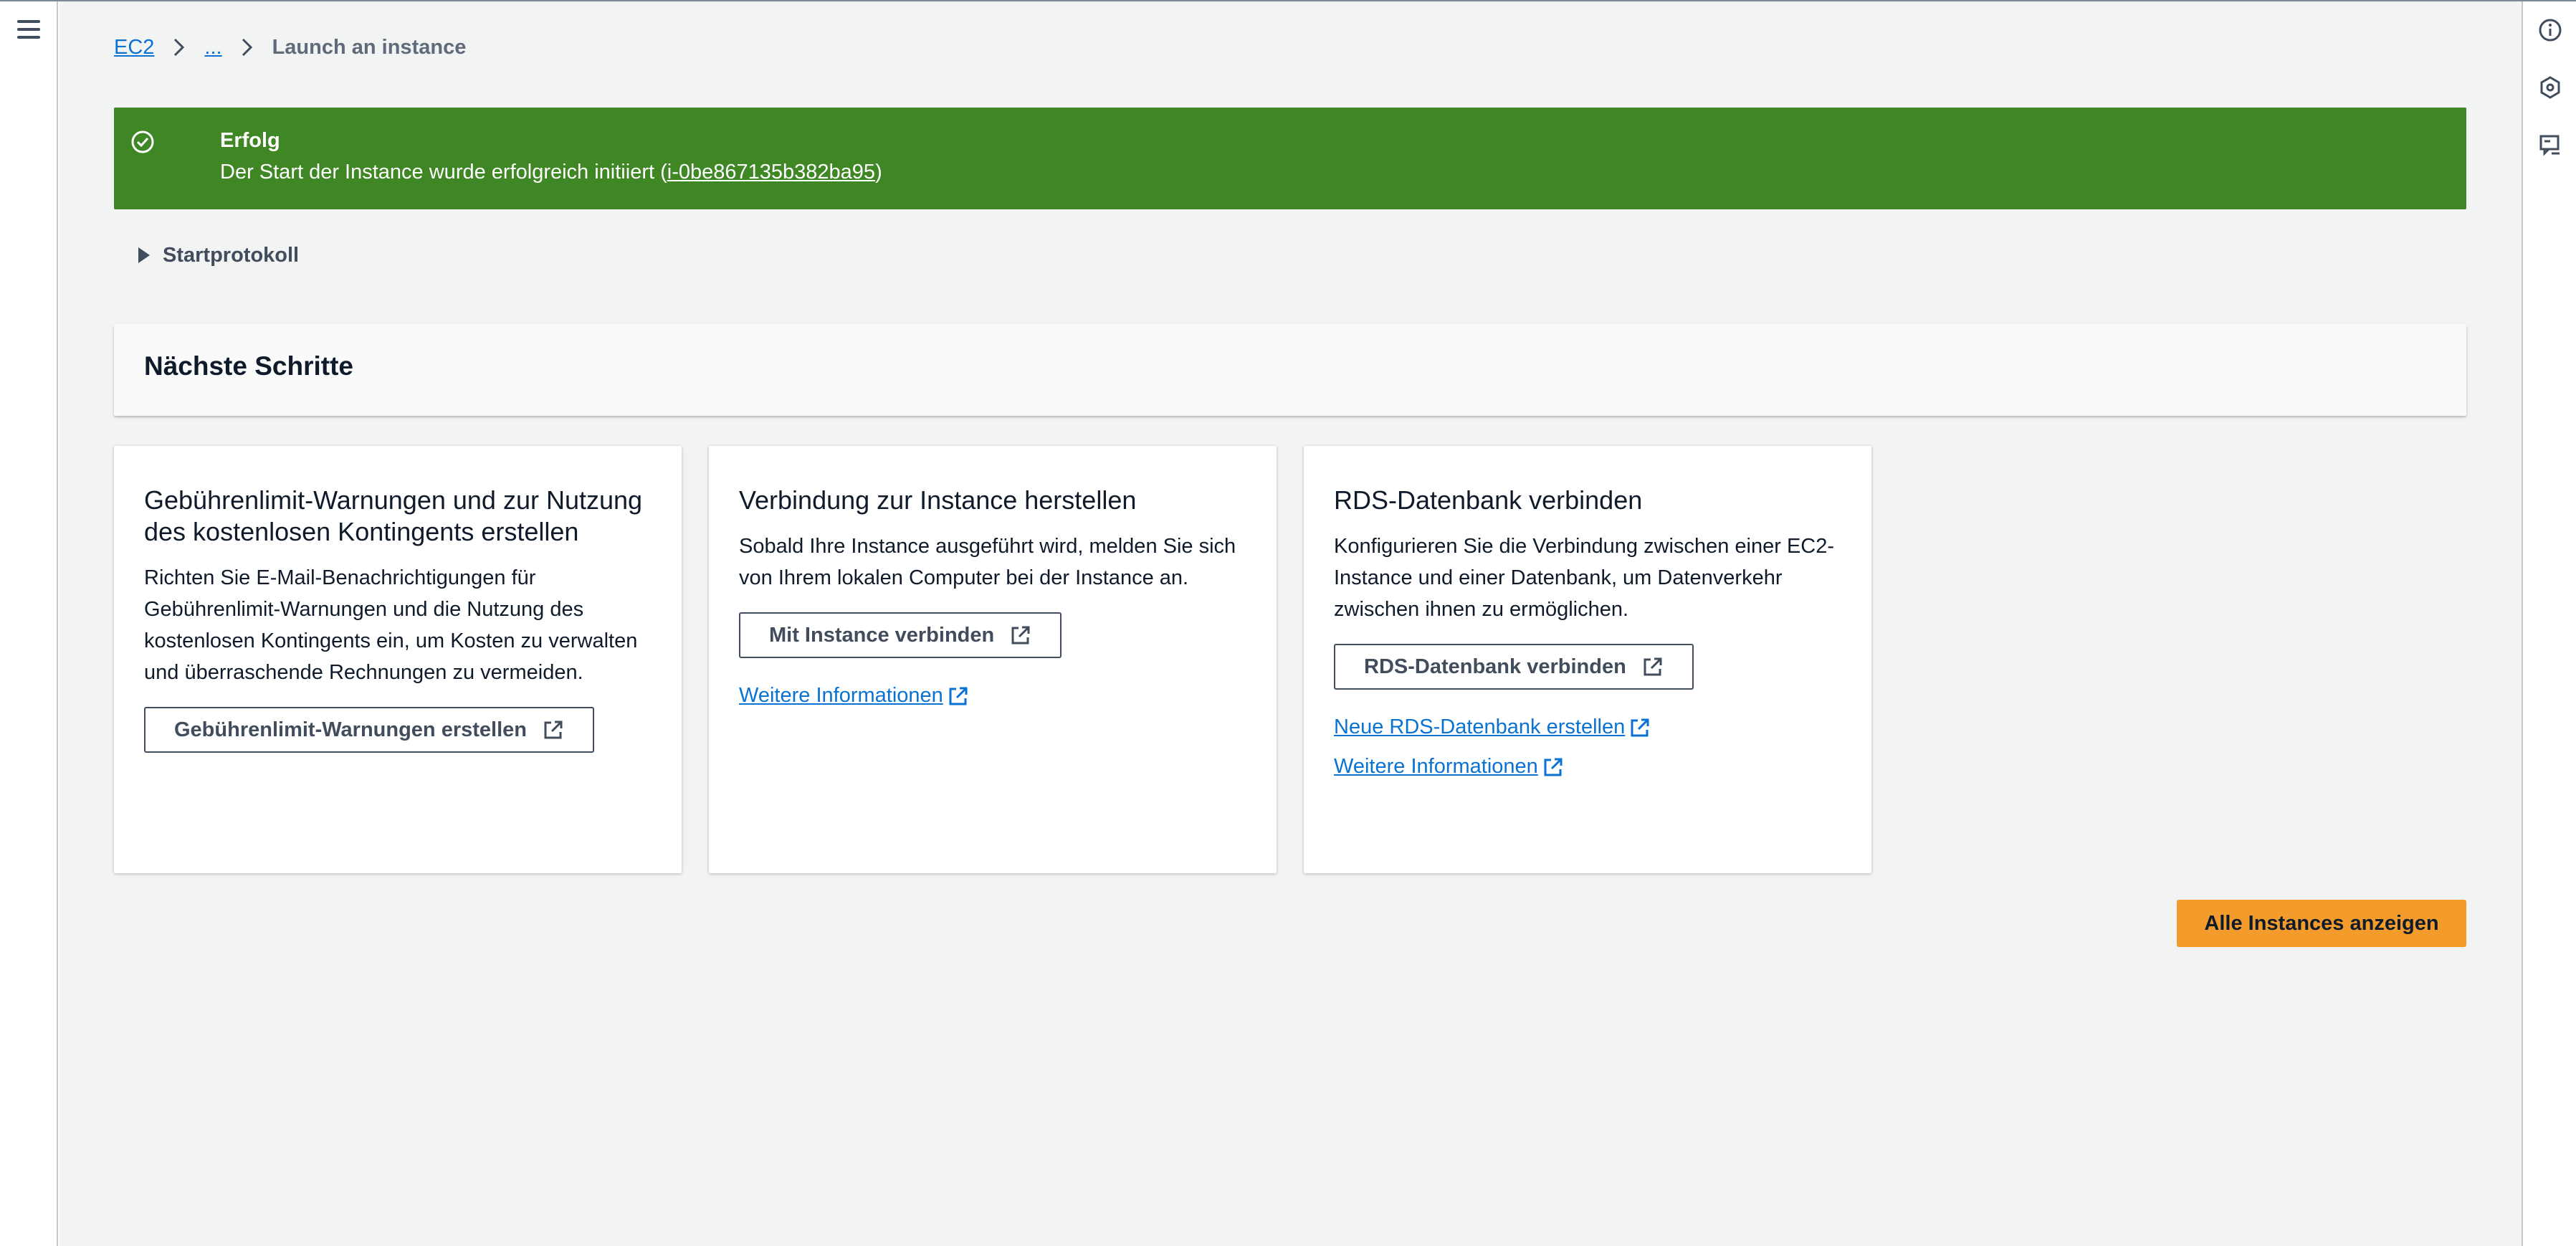  I want to click on connect-instance-button: Mit Instance verbinden, so click(900, 635).